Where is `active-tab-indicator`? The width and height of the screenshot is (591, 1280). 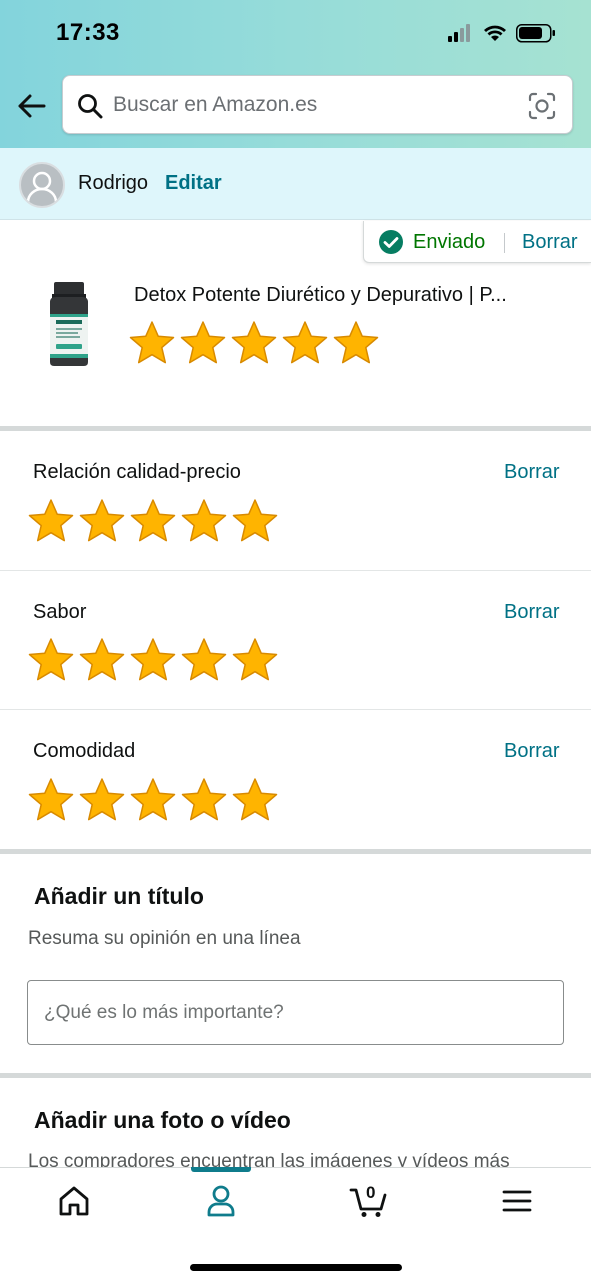
active-tab-indicator is located at coordinates (221, 1169).